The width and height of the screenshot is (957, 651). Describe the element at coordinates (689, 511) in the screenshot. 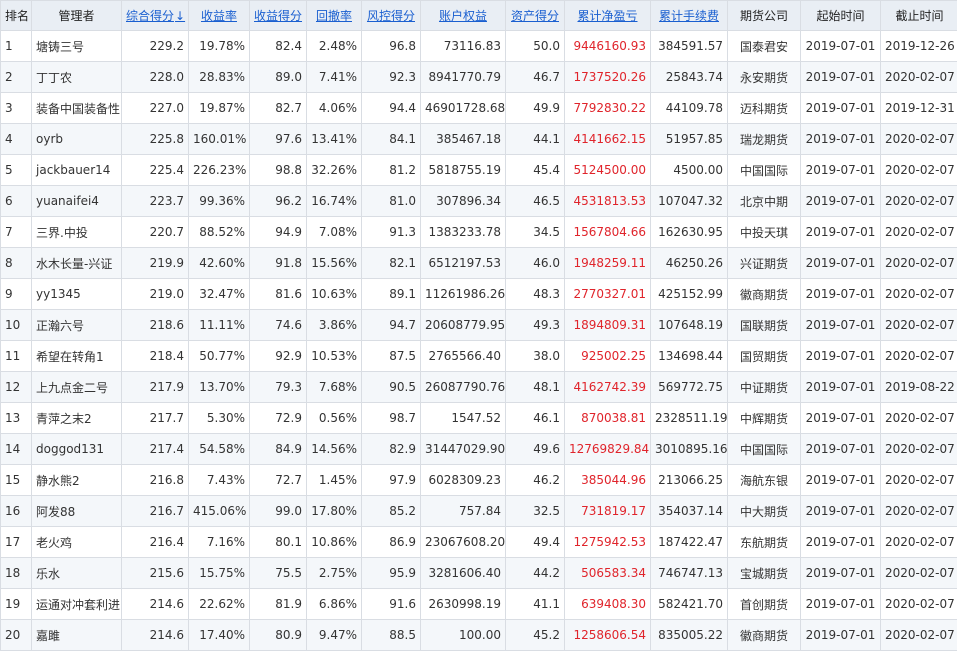

I see `fees-cell: 354037.14` at that location.